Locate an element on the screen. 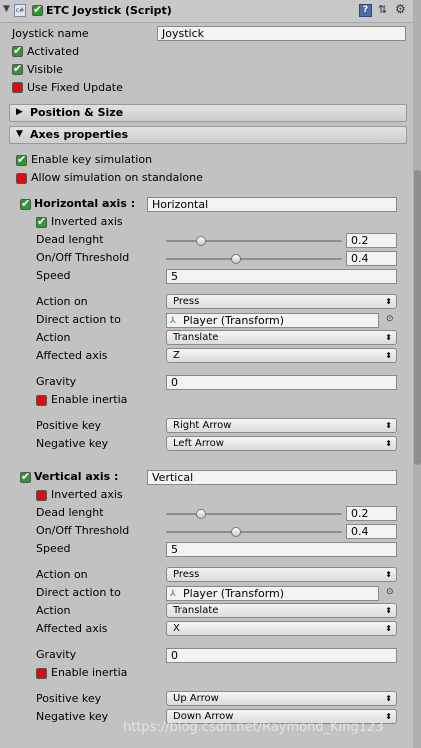  allow-sim-checkbox is located at coordinates (21, 178).